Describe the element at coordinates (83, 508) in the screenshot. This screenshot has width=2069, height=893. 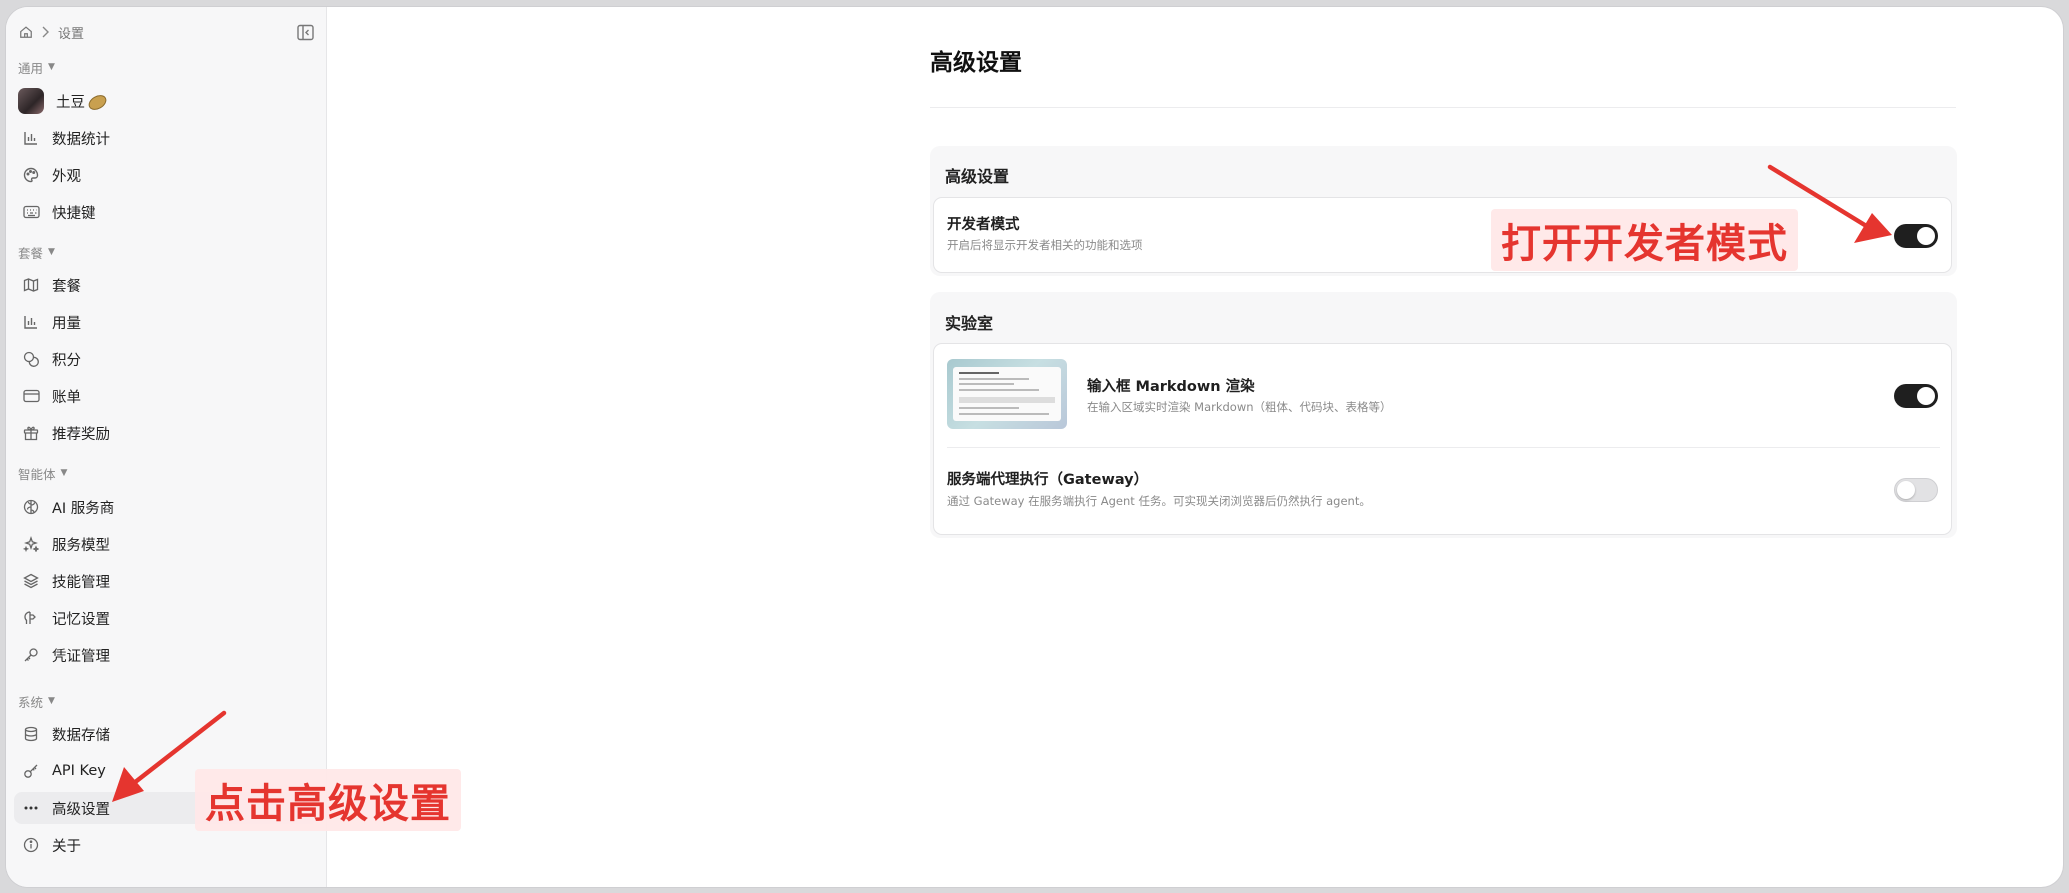
I see `sidebar-item-label: AI 服务商` at that location.